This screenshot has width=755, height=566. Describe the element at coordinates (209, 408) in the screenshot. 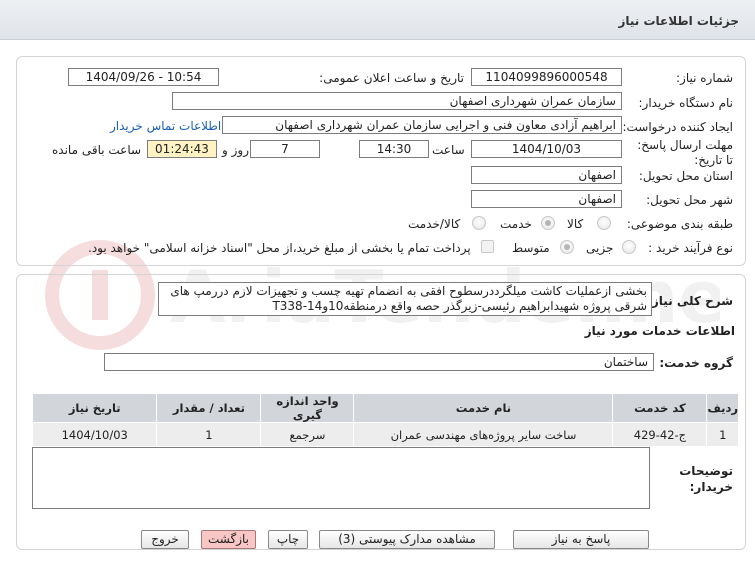

I see `col-header-qty: تعداد / مقدار` at that location.